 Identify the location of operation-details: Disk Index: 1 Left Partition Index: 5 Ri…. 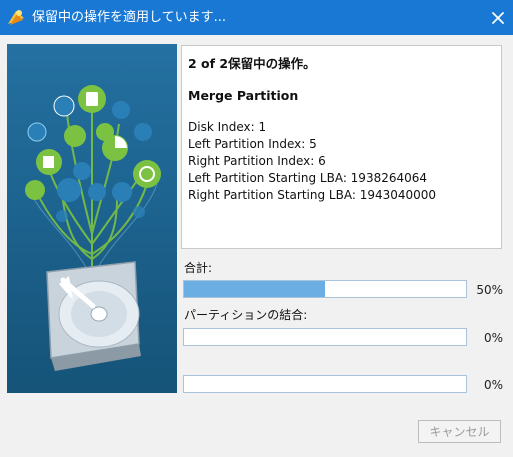
(341, 161).